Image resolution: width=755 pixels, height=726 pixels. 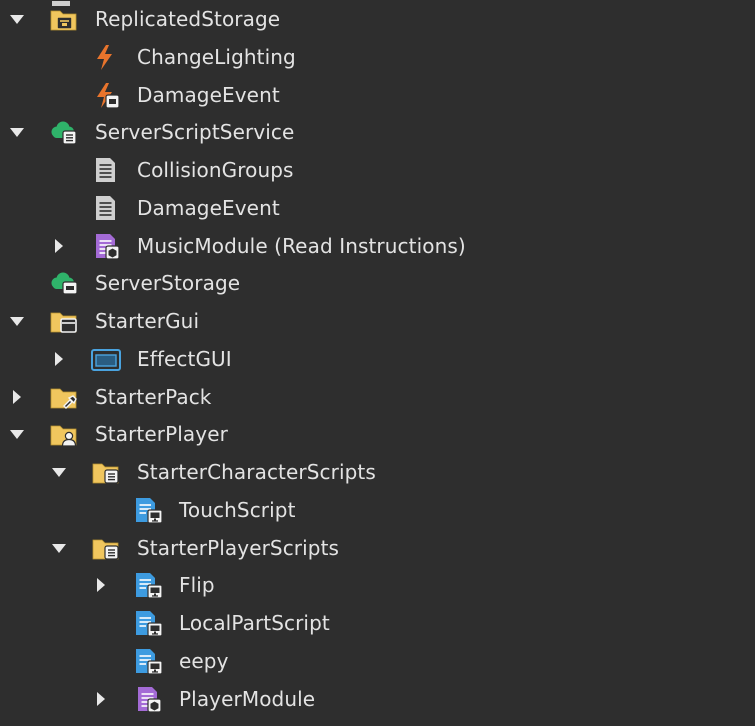 I want to click on tree-item-label: StarterCharacterScripts, so click(x=256, y=472).